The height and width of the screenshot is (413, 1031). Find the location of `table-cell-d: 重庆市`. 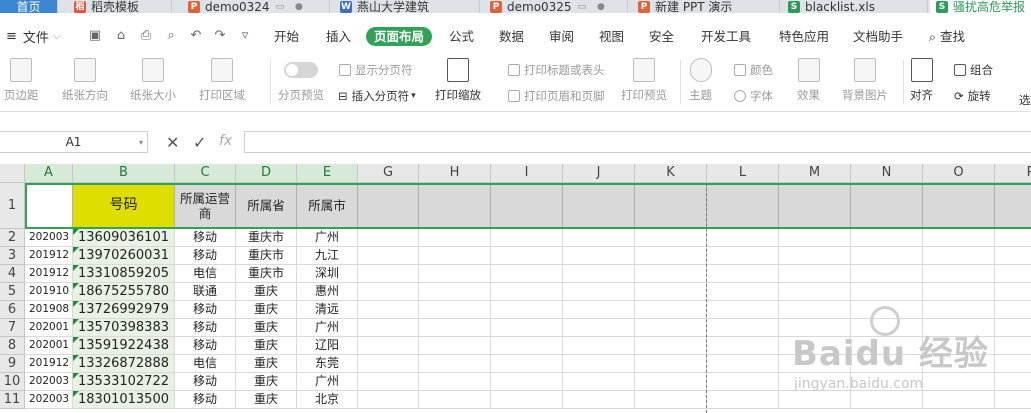

table-cell-d: 重庆市 is located at coordinates (266, 238).